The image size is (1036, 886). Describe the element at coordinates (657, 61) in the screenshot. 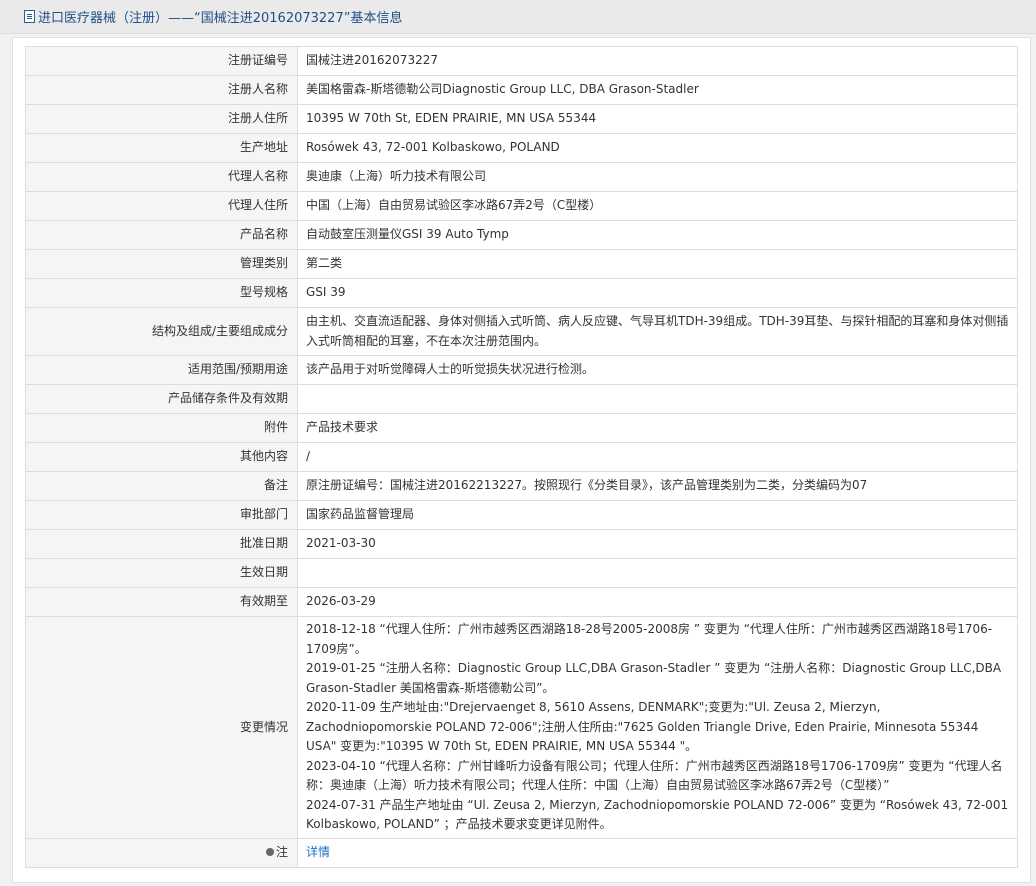

I see `field-value: 国械注进20162073227` at that location.